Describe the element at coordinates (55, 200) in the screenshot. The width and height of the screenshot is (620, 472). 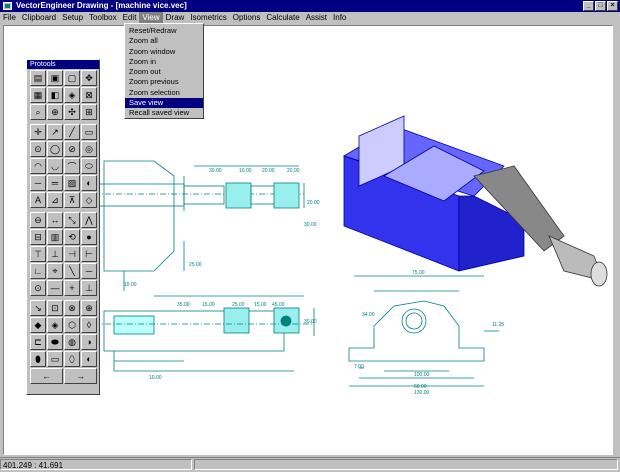
I see `tool-triangle-icon: ⊿` at that location.